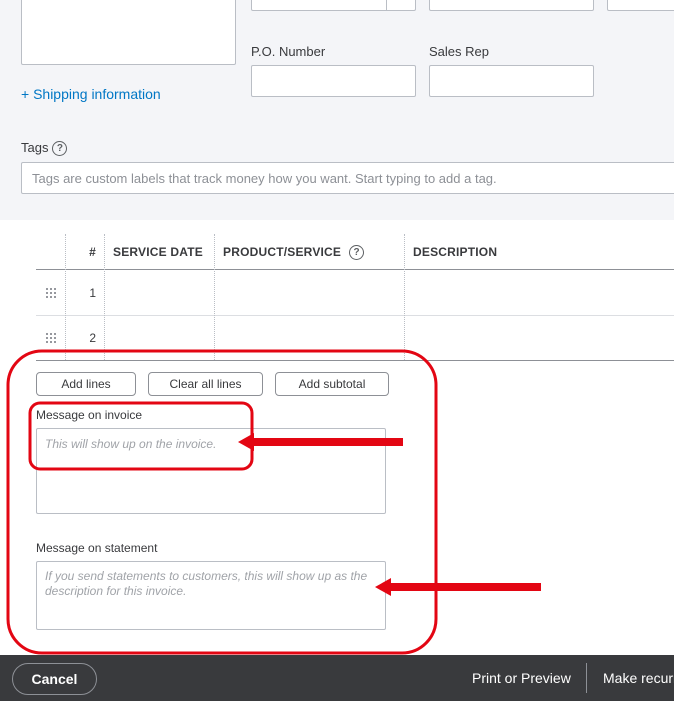 The height and width of the screenshot is (701, 674). I want to click on footer-bar: Cancel Print or Preview Make recurring, so click(337, 678).